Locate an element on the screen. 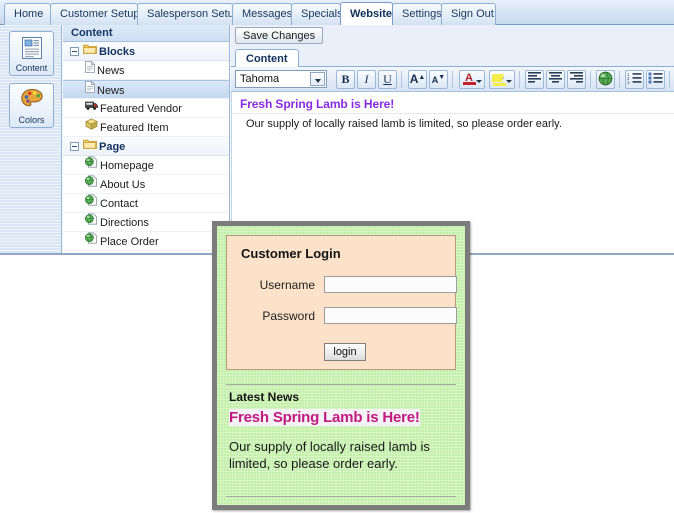 This screenshot has width=674, height=513. nav-tab-settings: Settings is located at coordinates (417, 14).